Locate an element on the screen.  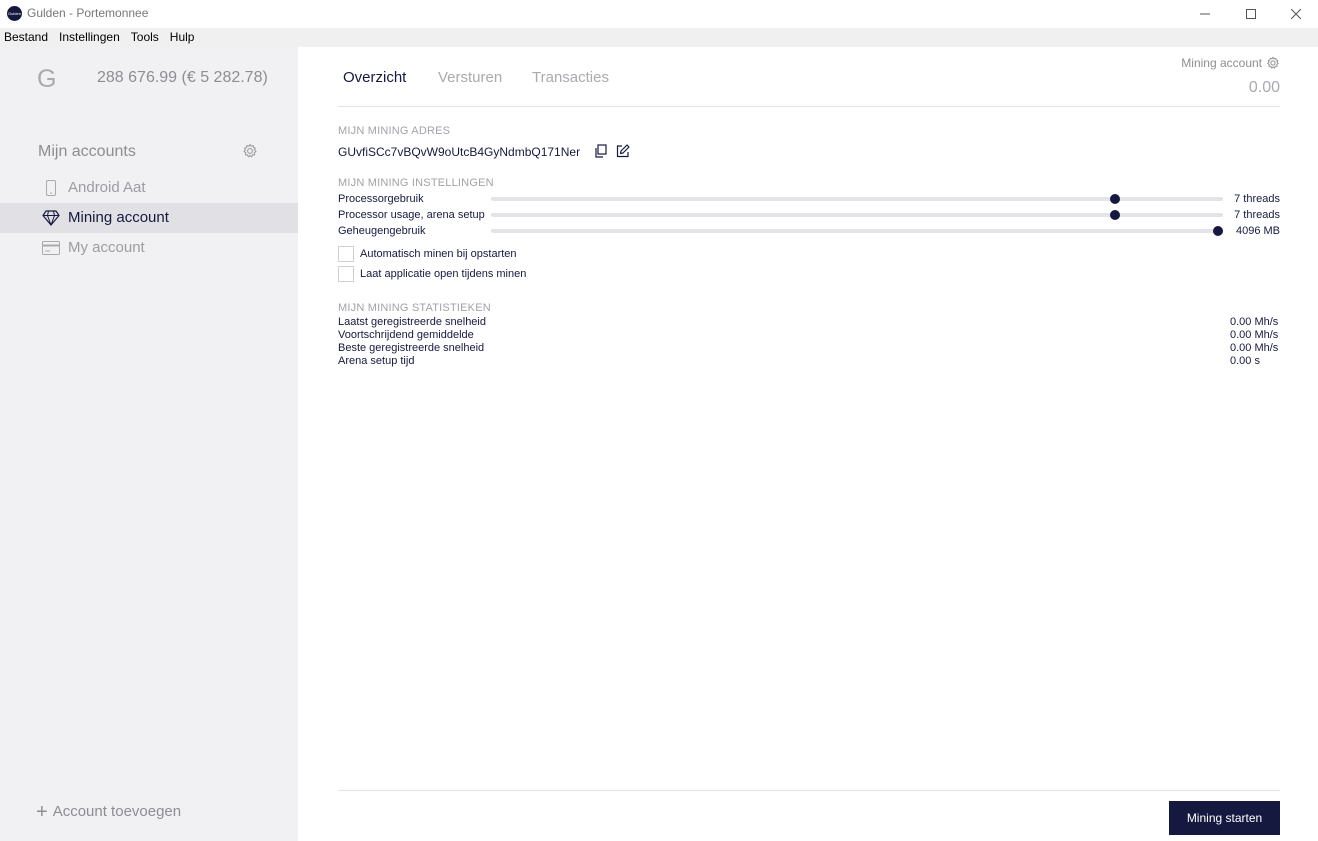
card-icon is located at coordinates (51, 248).